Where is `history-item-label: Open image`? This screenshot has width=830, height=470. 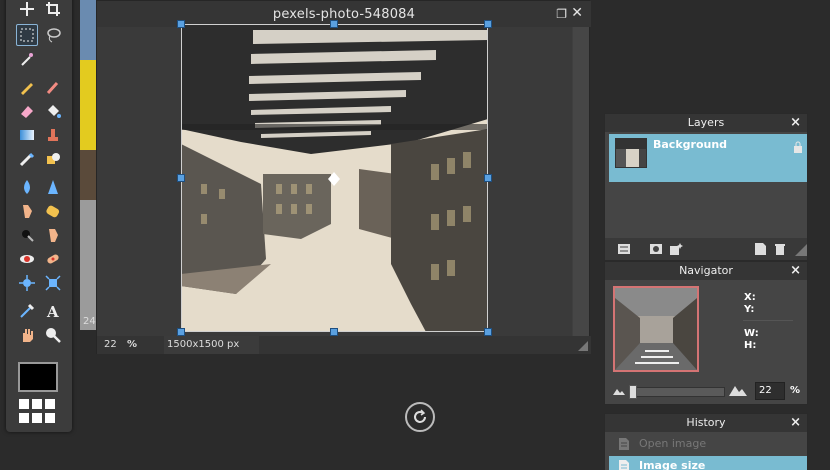 history-item-label: Open image is located at coordinates (673, 443).